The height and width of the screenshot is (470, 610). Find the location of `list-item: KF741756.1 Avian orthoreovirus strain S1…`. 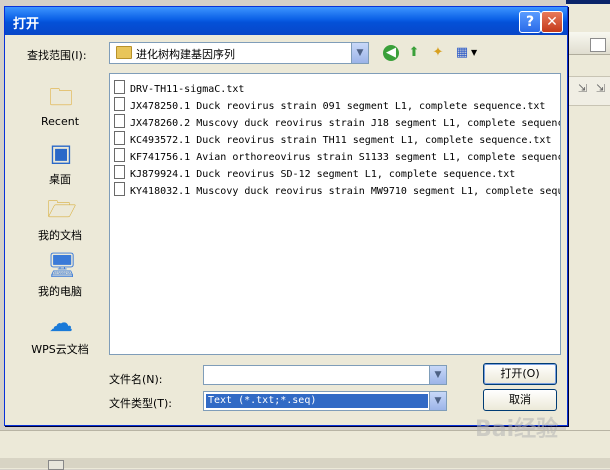

list-item: KF741756.1 Avian orthoreovirus strain S1… is located at coordinates (337, 156).